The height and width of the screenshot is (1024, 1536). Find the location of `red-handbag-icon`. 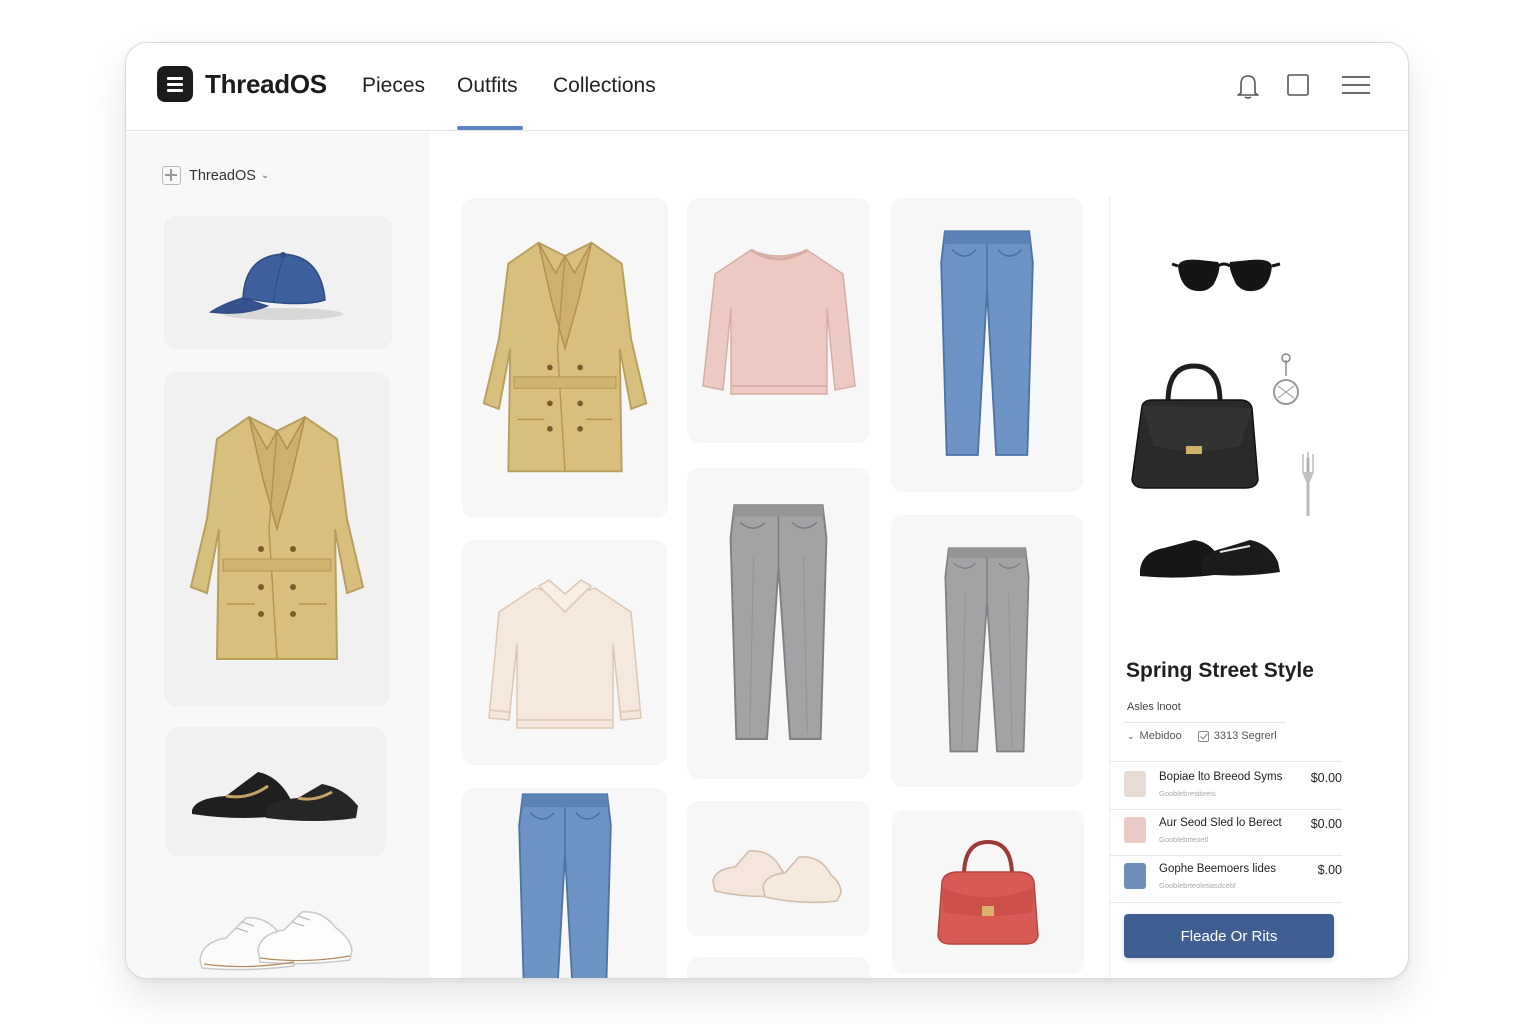

red-handbag-icon is located at coordinates (988, 892).